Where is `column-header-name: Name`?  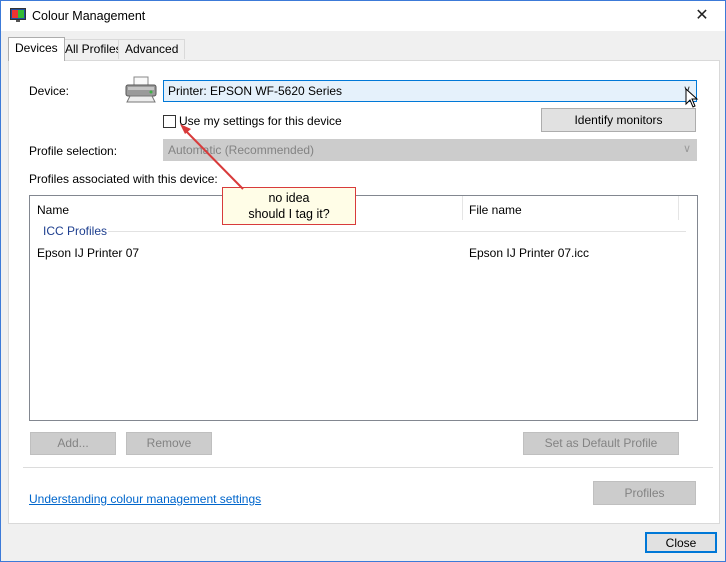 column-header-name: Name is located at coordinates (53, 210).